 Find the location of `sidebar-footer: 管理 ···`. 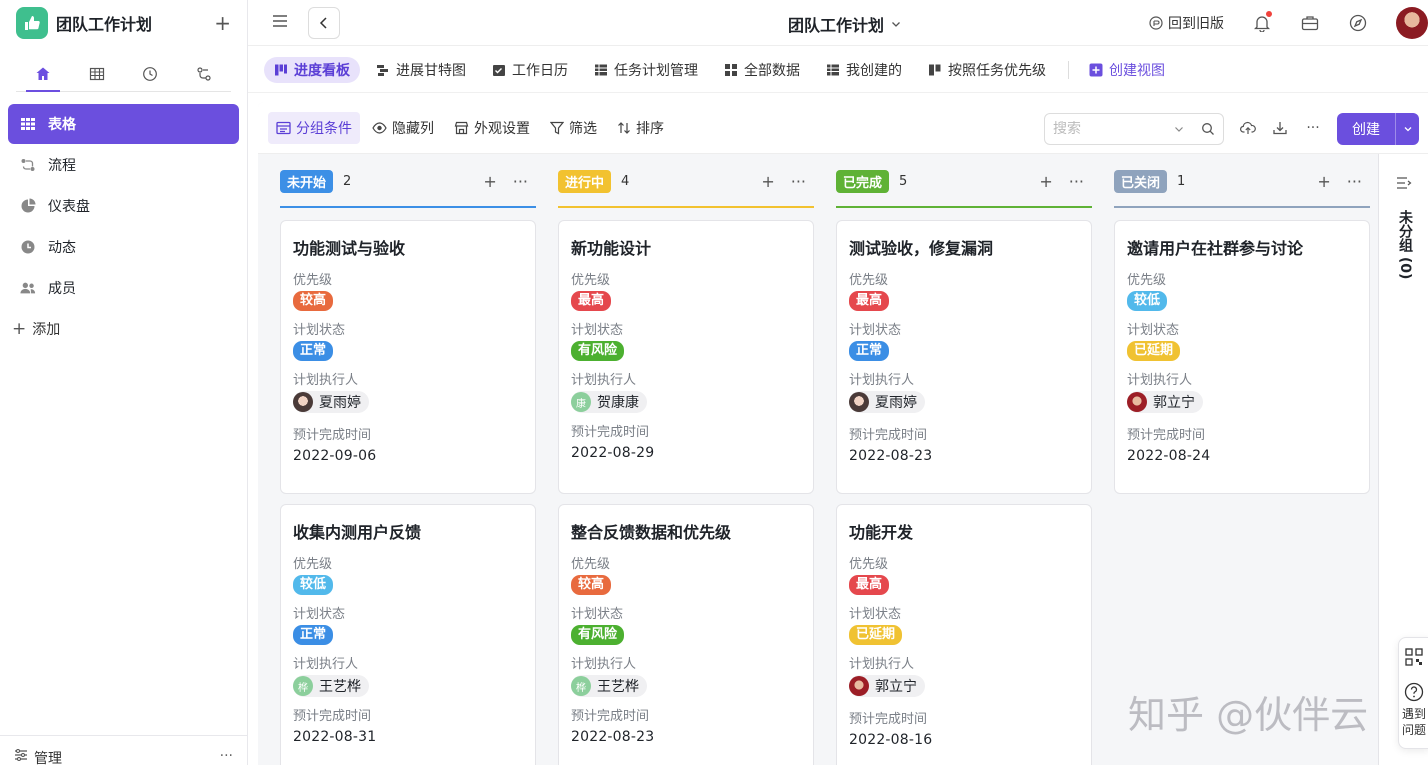

sidebar-footer: 管理 ··· is located at coordinates (123, 750).